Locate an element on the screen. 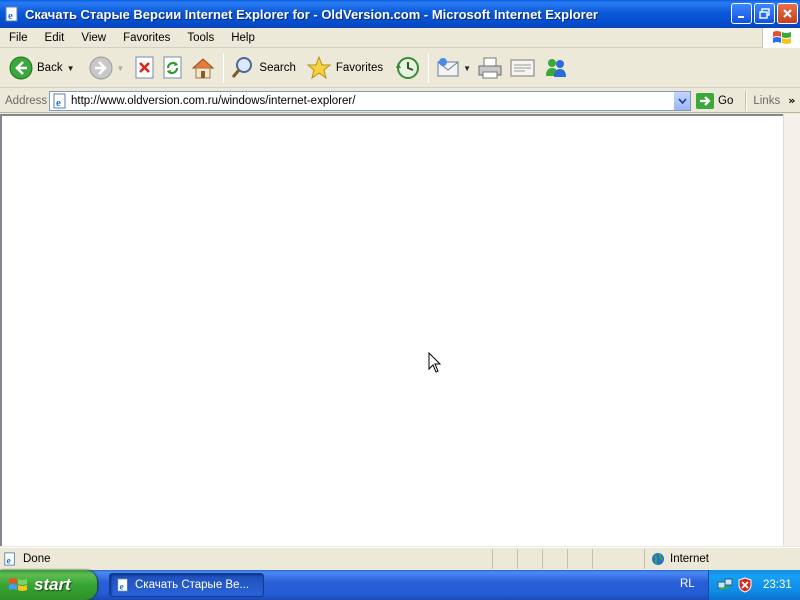 The height and width of the screenshot is (600, 800). favorites-button: Favorites is located at coordinates (344, 68).